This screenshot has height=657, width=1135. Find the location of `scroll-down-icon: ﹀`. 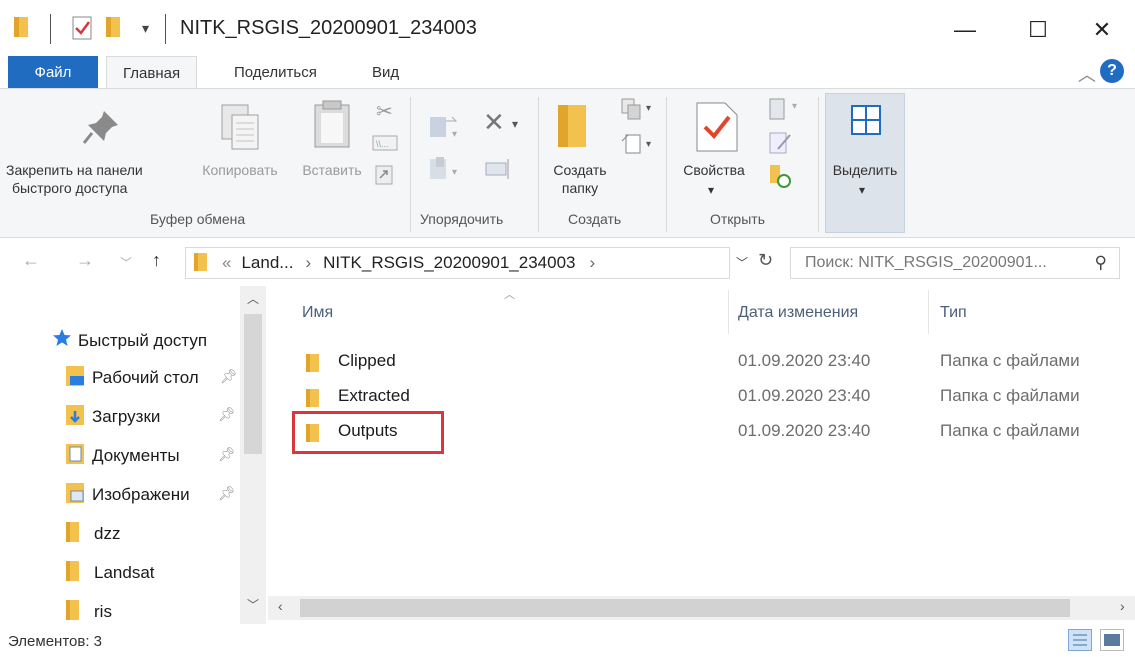

scroll-down-icon: ﹀ is located at coordinates (253, 604).